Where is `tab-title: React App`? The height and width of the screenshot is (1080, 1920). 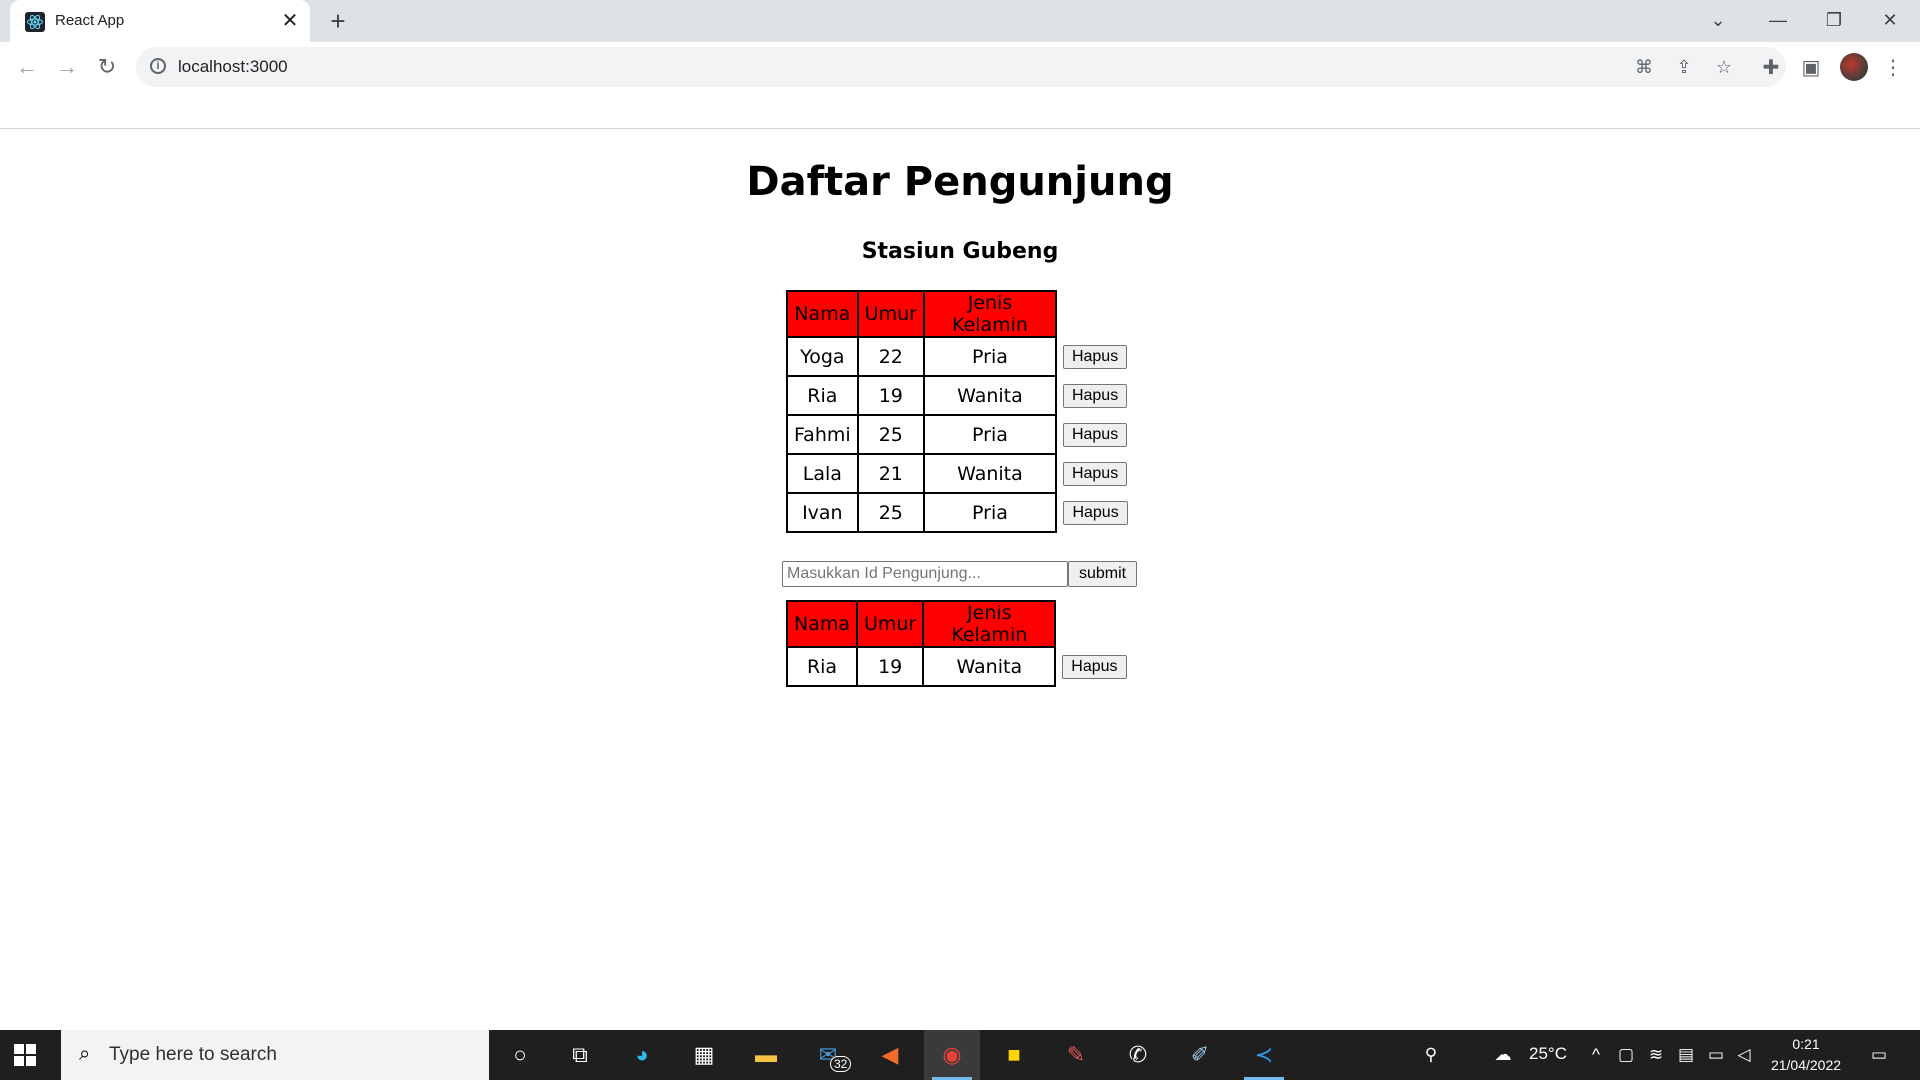 tab-title: React App is located at coordinates (90, 20).